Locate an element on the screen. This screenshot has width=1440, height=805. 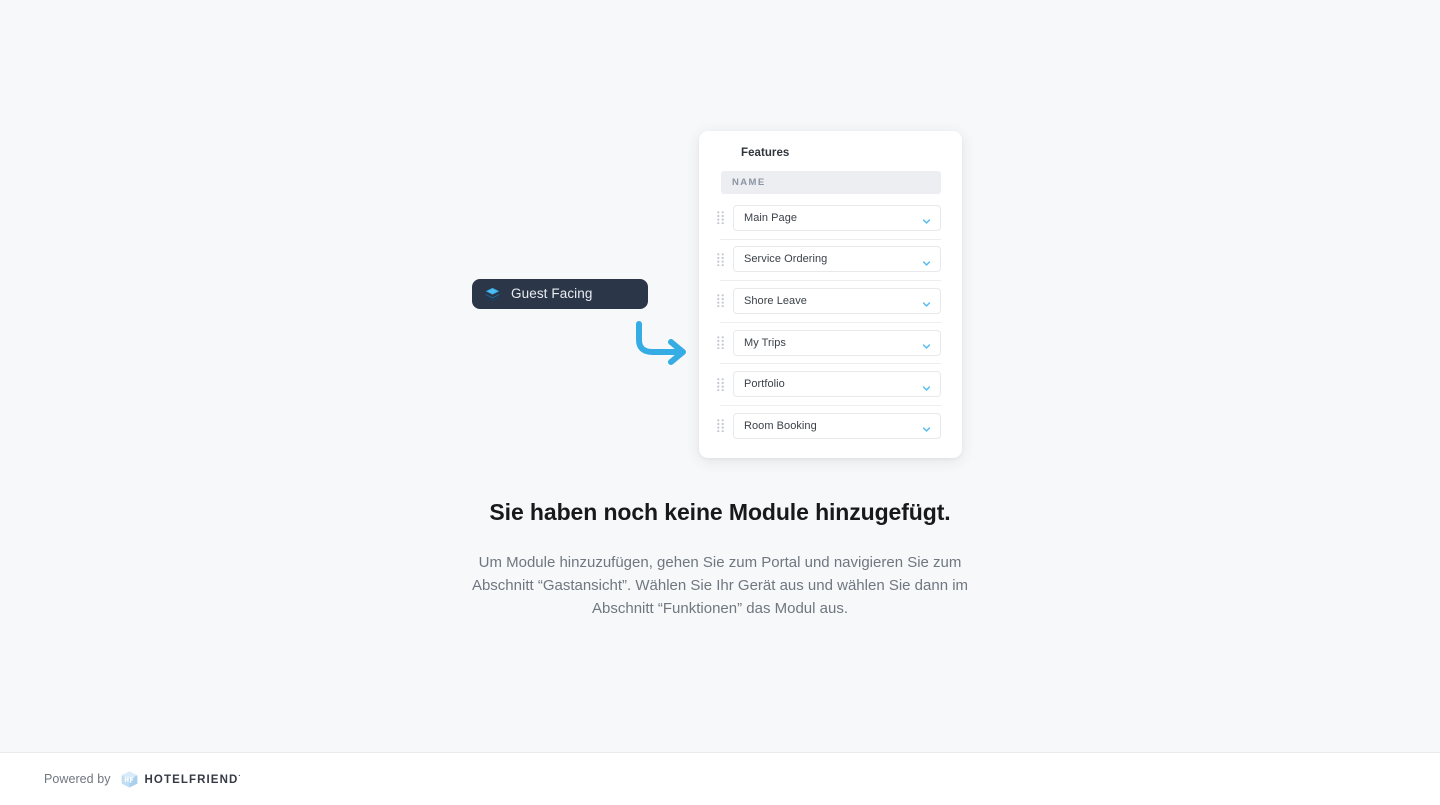
feature-select: My Trips is located at coordinates (837, 342).